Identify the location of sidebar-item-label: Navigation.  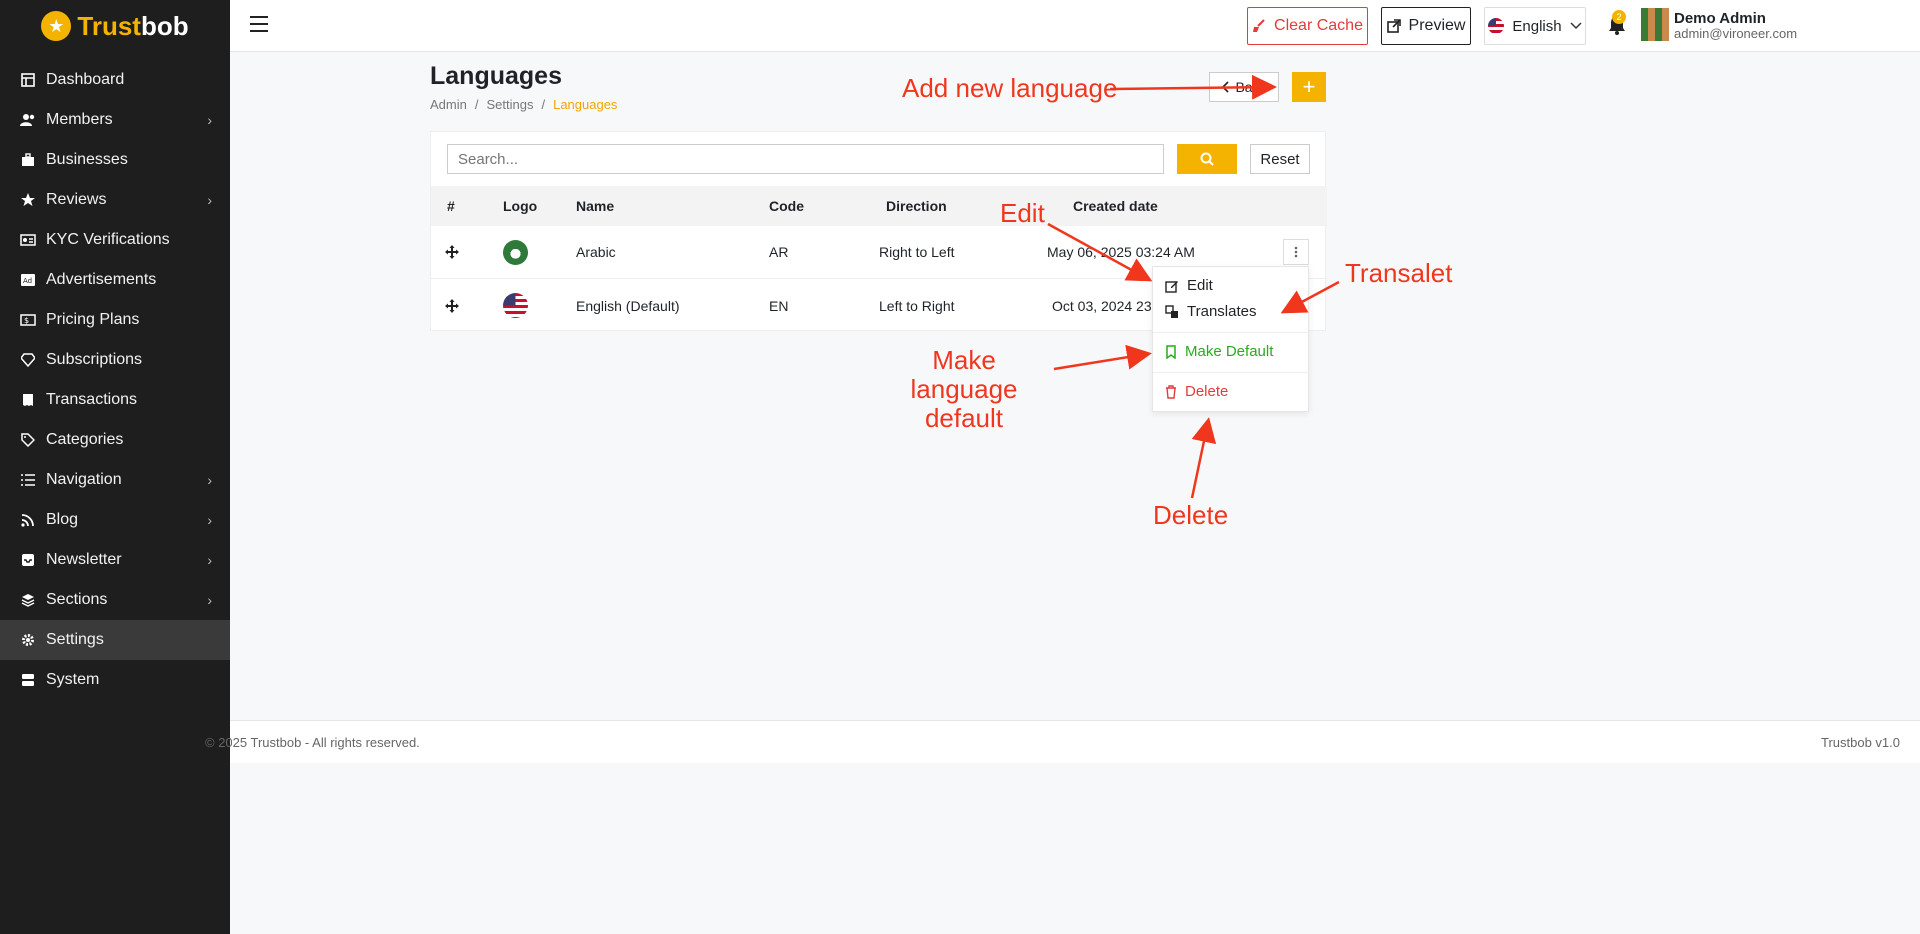
(84, 479).